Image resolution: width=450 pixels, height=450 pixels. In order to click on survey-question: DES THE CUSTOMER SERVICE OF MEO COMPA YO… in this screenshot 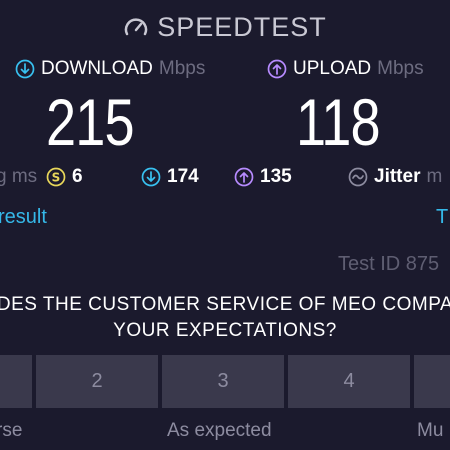, I will do `click(225, 318)`.